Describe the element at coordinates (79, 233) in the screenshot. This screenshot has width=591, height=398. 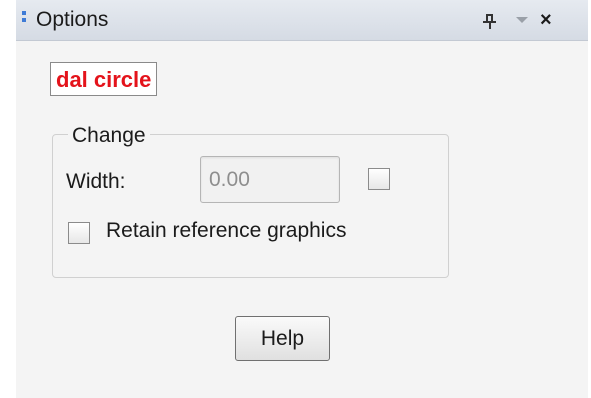
I see `retain-reference-graphics-checkbox` at that location.